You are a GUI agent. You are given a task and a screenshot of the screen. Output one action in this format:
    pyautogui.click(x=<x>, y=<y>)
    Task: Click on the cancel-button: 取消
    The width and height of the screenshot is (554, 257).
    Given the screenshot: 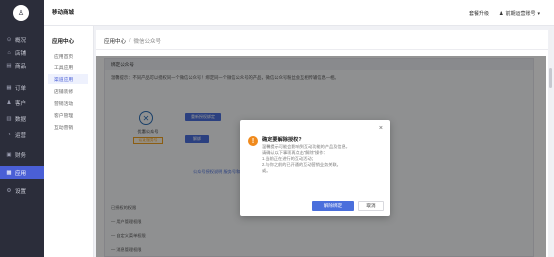 What is the action you would take?
    pyautogui.click(x=371, y=206)
    